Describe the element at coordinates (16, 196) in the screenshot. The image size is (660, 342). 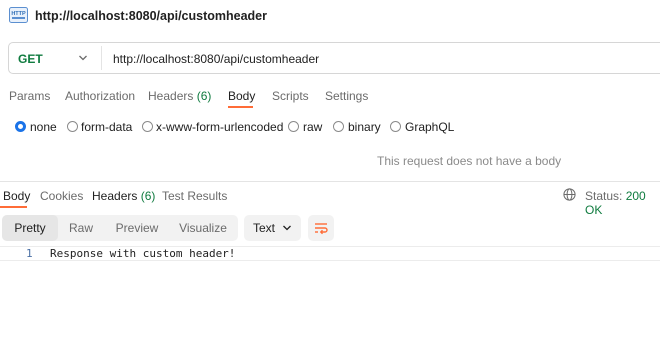
I see `response-tab-body: Body` at that location.